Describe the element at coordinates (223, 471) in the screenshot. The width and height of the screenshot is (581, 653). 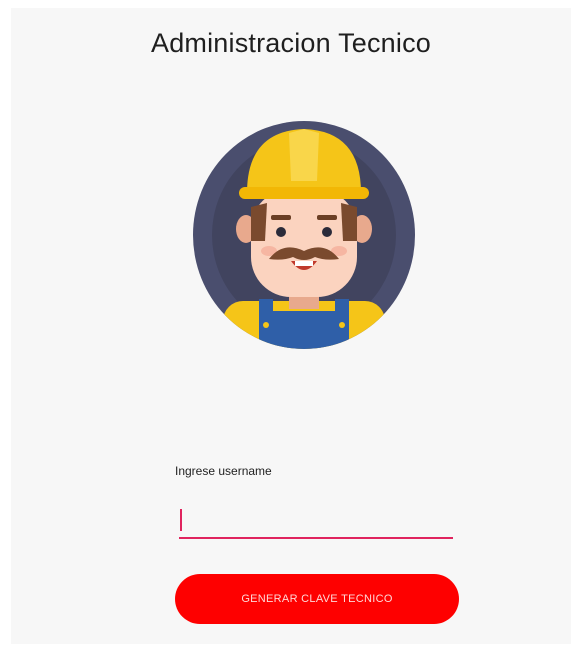
I see `username-label: Ingrese username` at that location.